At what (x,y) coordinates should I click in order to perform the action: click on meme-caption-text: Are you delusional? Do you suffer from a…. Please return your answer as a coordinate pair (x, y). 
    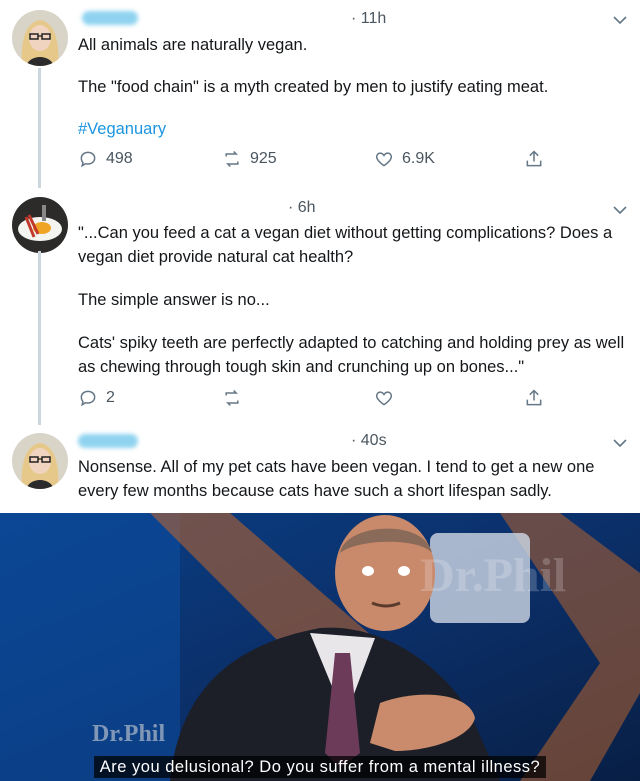
    Looking at the image, I should click on (320, 767).